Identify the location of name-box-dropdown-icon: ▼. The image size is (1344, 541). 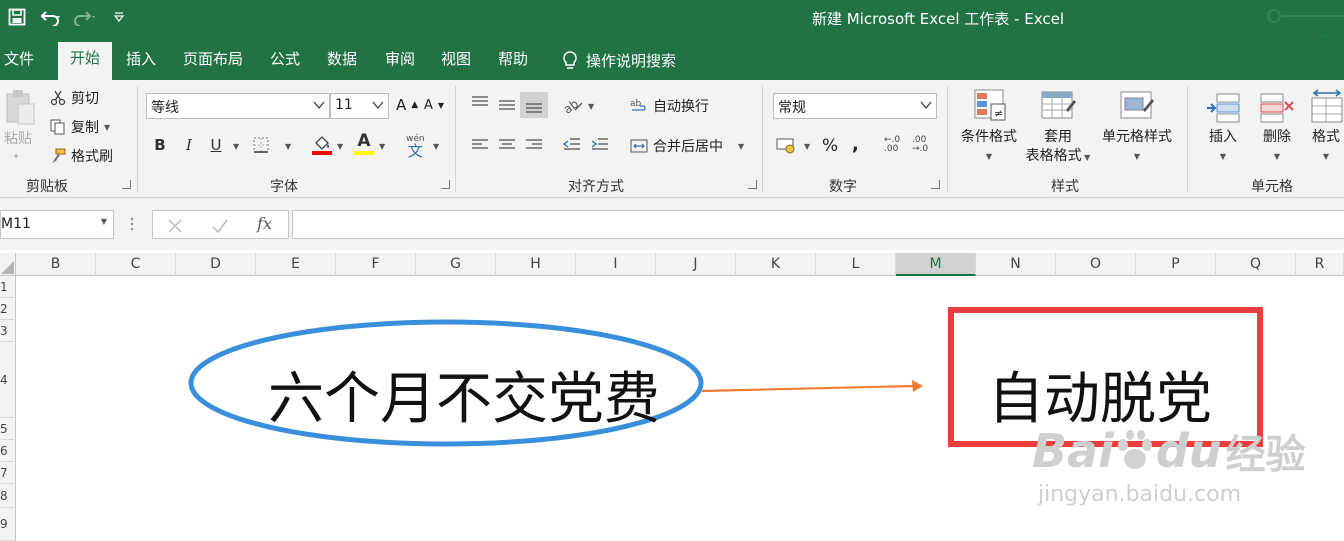
(104, 221).